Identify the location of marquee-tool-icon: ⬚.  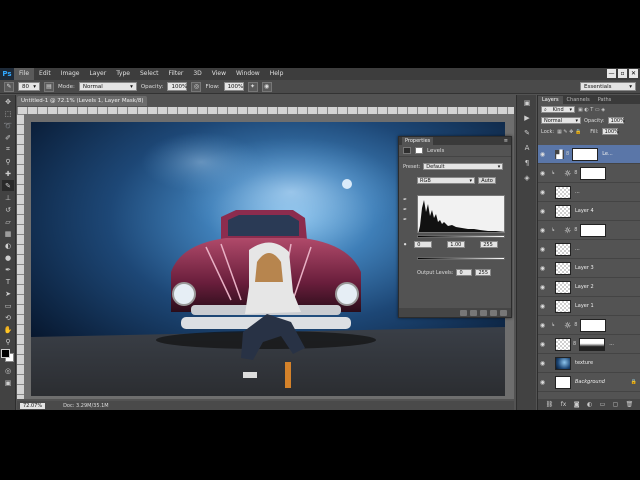
(8, 113).